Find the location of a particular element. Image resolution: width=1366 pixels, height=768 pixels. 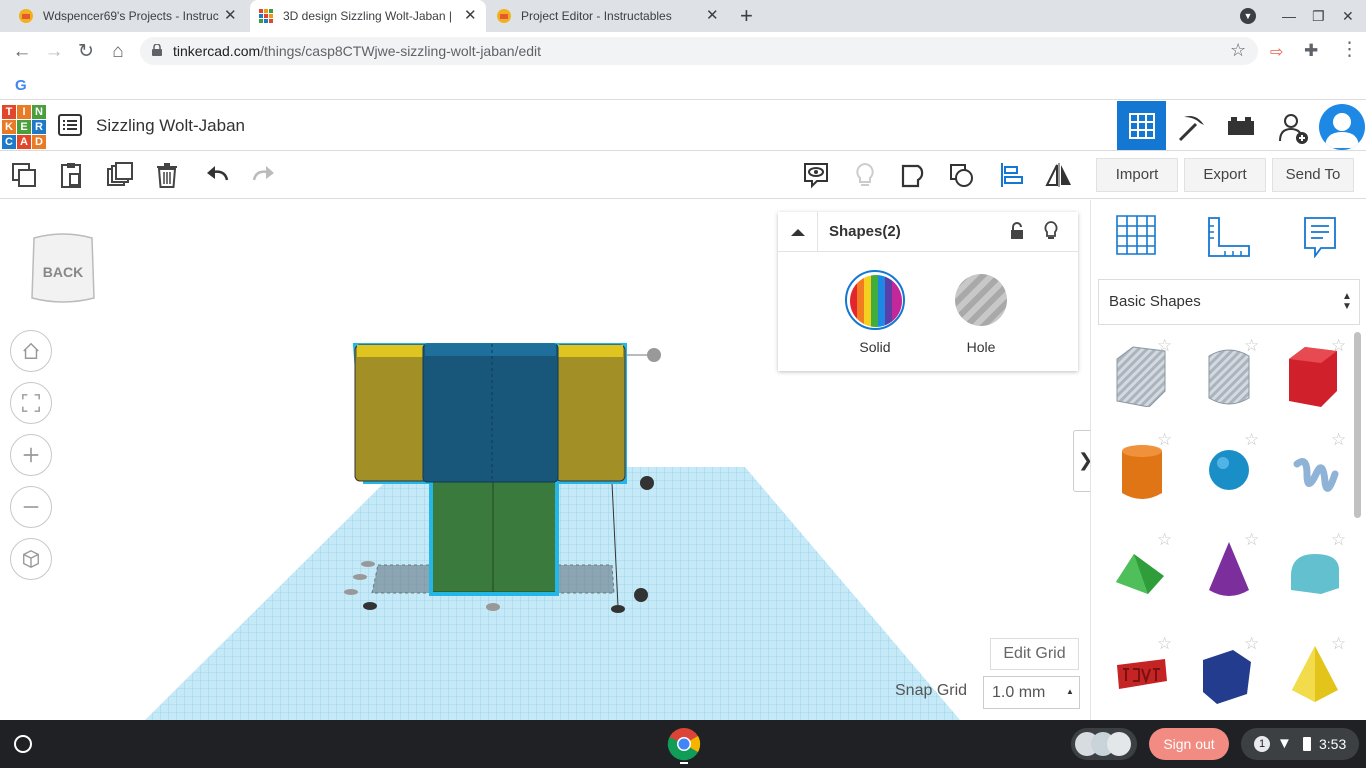

yellow-arm-left is located at coordinates (394, 413).